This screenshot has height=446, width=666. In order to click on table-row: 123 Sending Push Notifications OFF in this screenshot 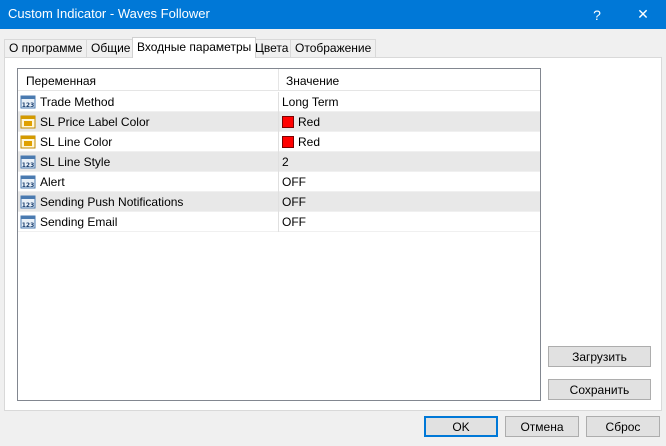, I will do `click(279, 202)`.